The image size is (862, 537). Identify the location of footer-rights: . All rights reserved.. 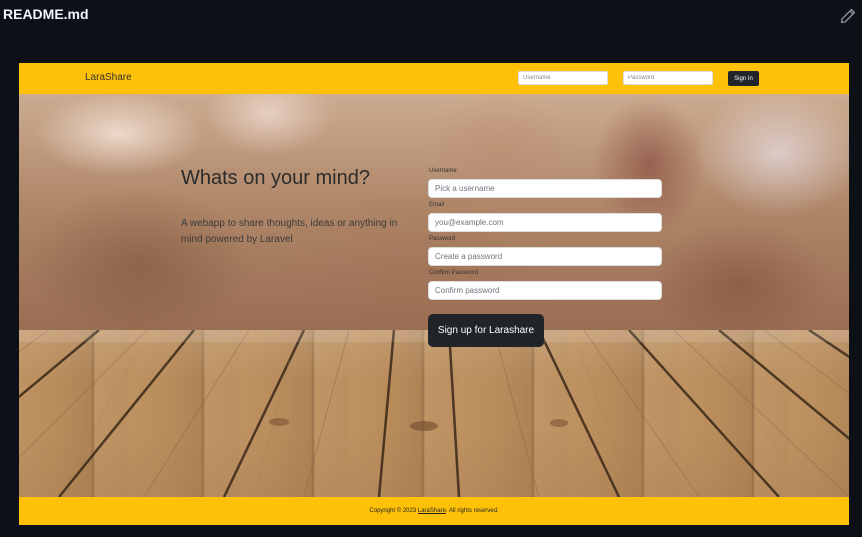
(472, 511).